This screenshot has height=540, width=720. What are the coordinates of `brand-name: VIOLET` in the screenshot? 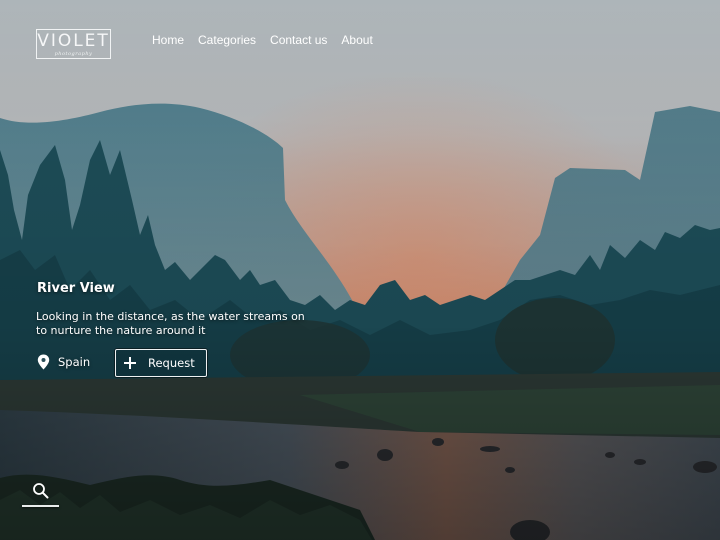 It's located at (73, 41).